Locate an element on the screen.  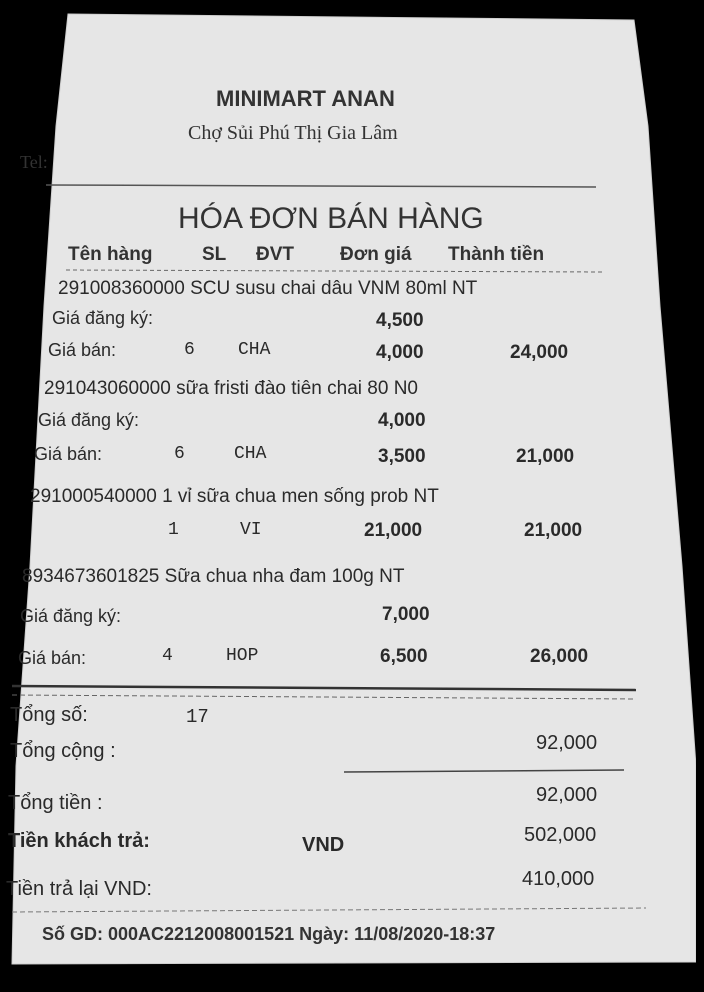
item-2-registered-price: 4,000 is located at coordinates (402, 420).